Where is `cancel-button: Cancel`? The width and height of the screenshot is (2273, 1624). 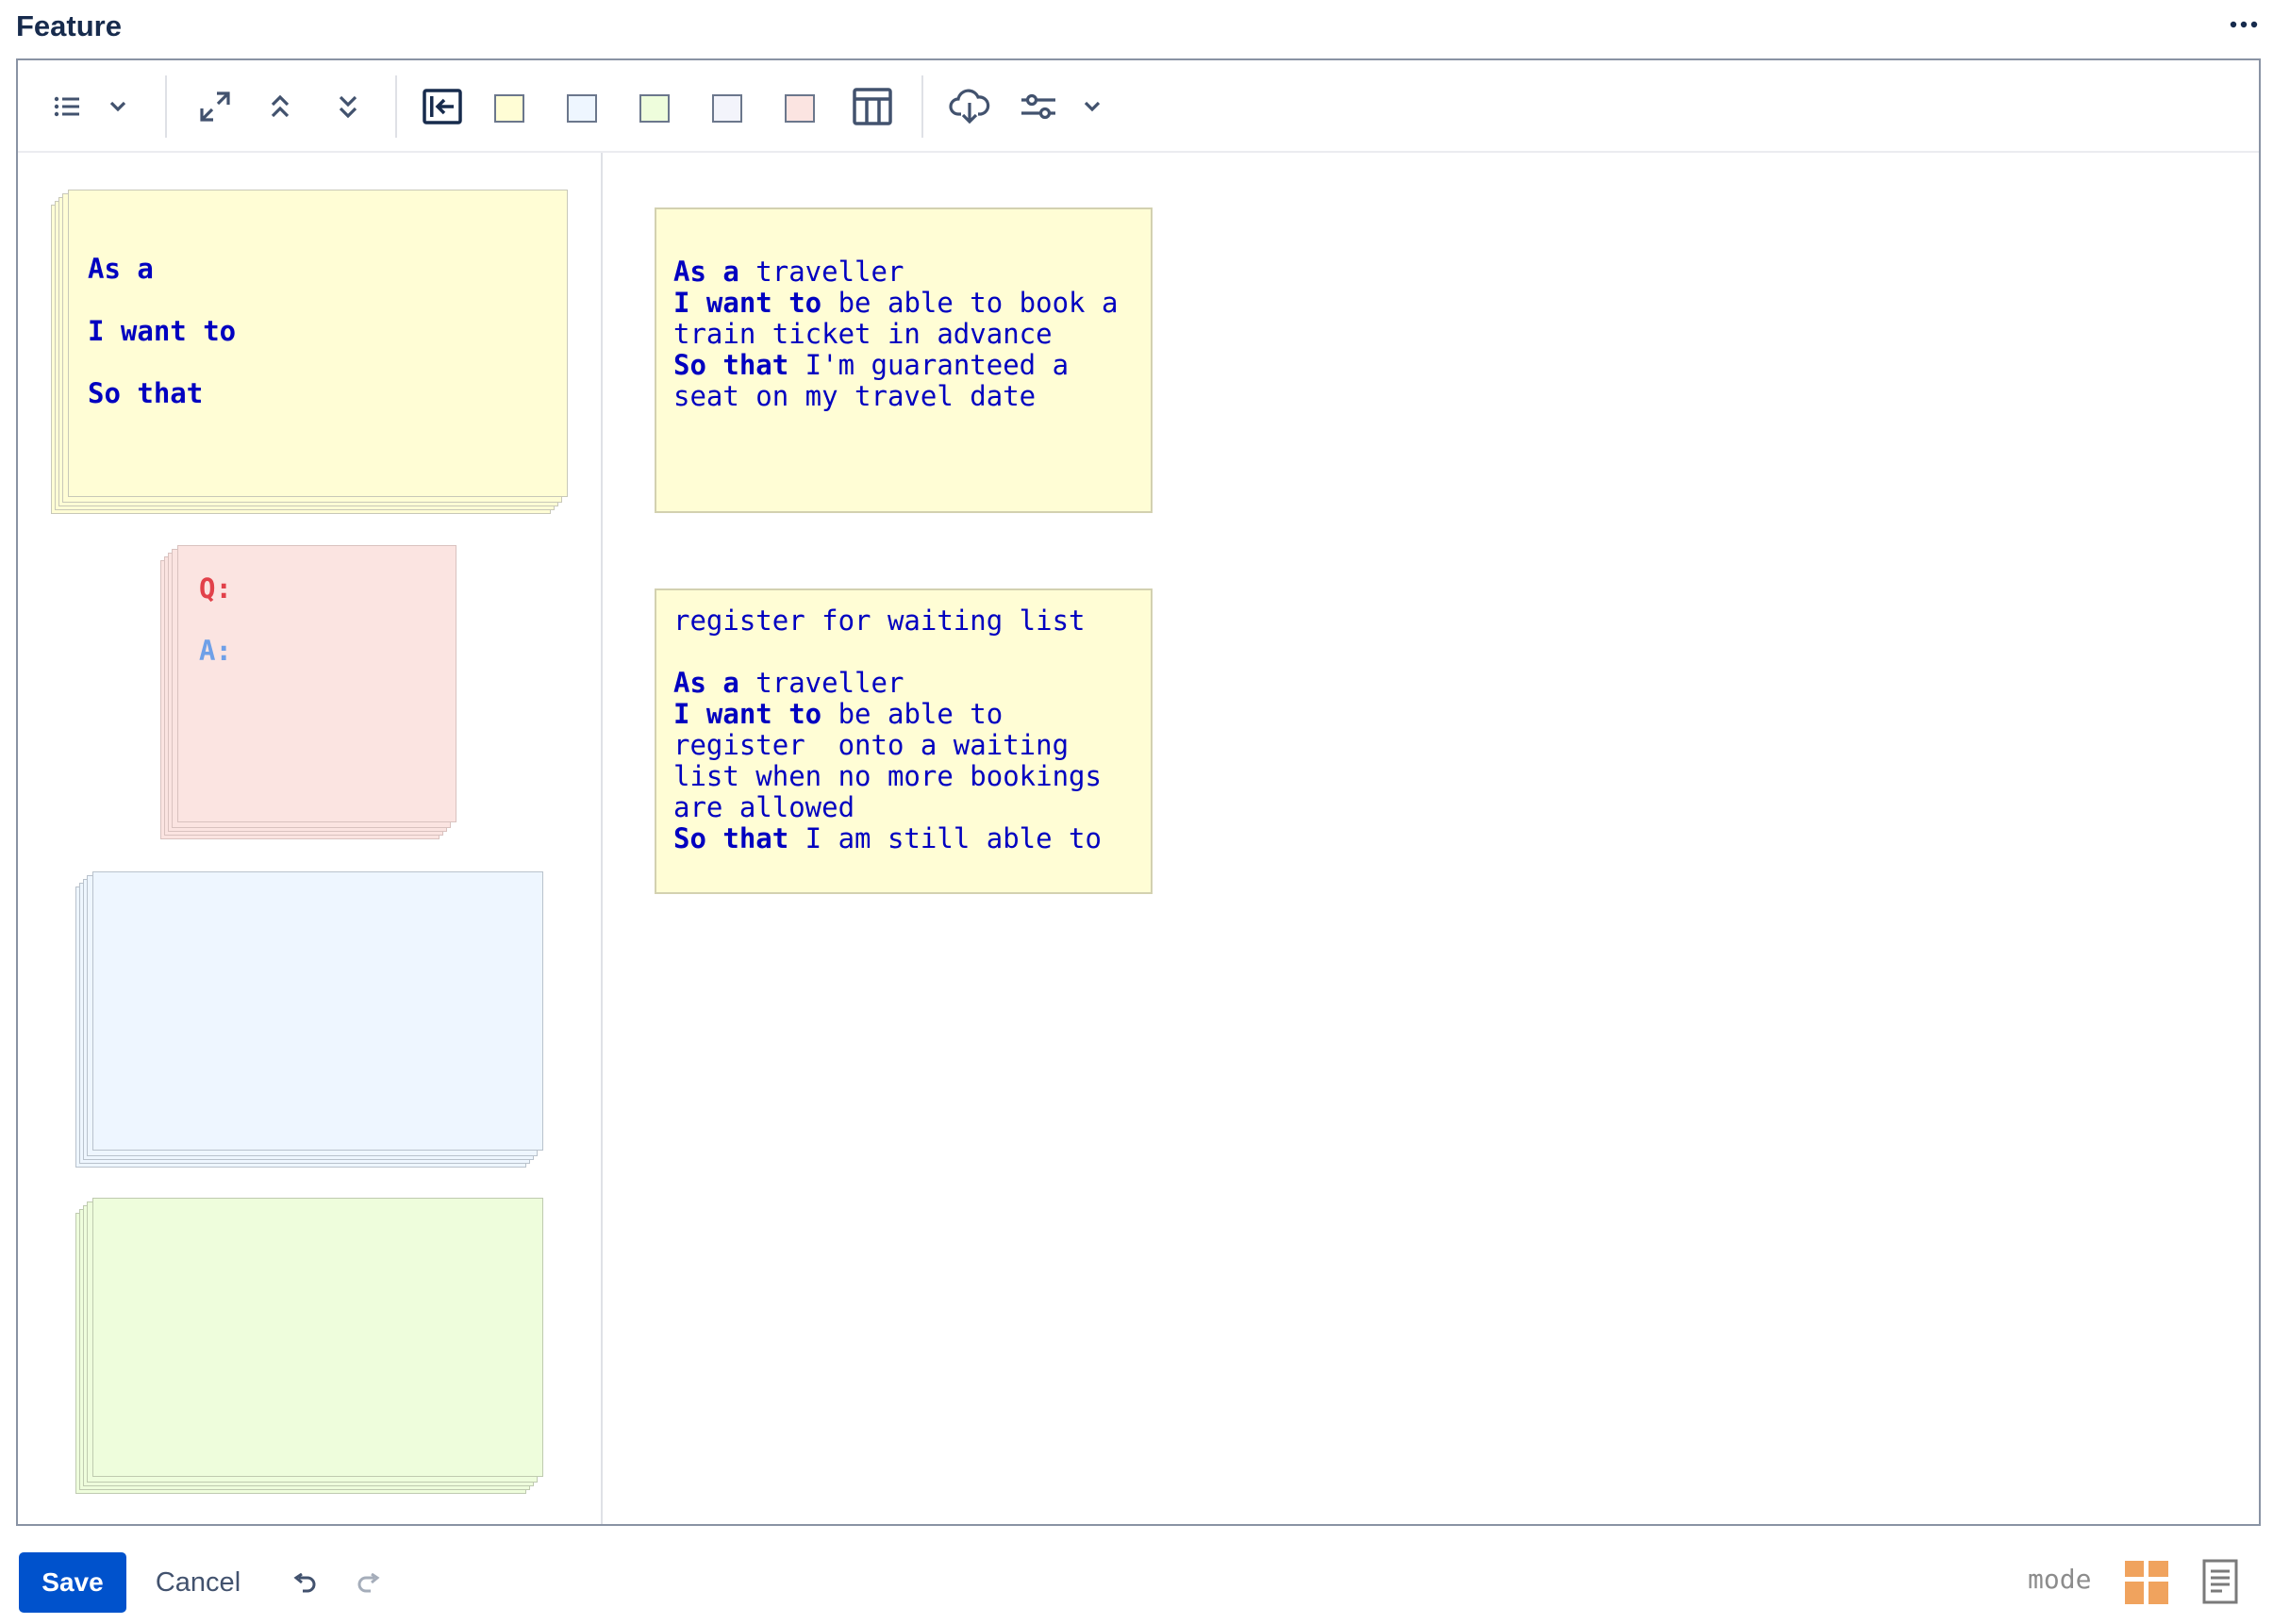
cancel-button: Cancel is located at coordinates (198, 1582).